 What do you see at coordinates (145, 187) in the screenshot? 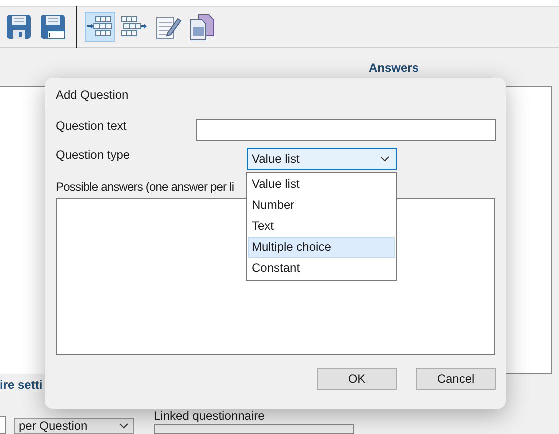
I see `field-label: Possible answers (one answer per li` at bounding box center [145, 187].